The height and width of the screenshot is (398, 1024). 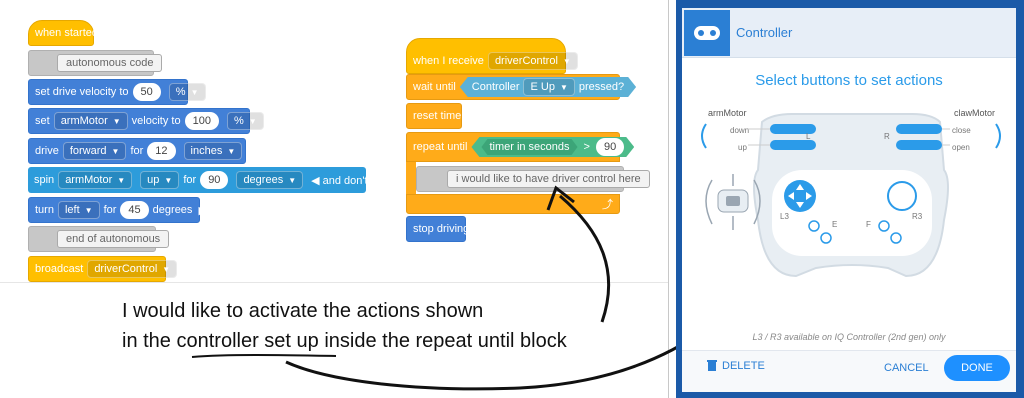 What do you see at coordinates (808, 136) in the screenshot?
I see `l1-label: L` at bounding box center [808, 136].